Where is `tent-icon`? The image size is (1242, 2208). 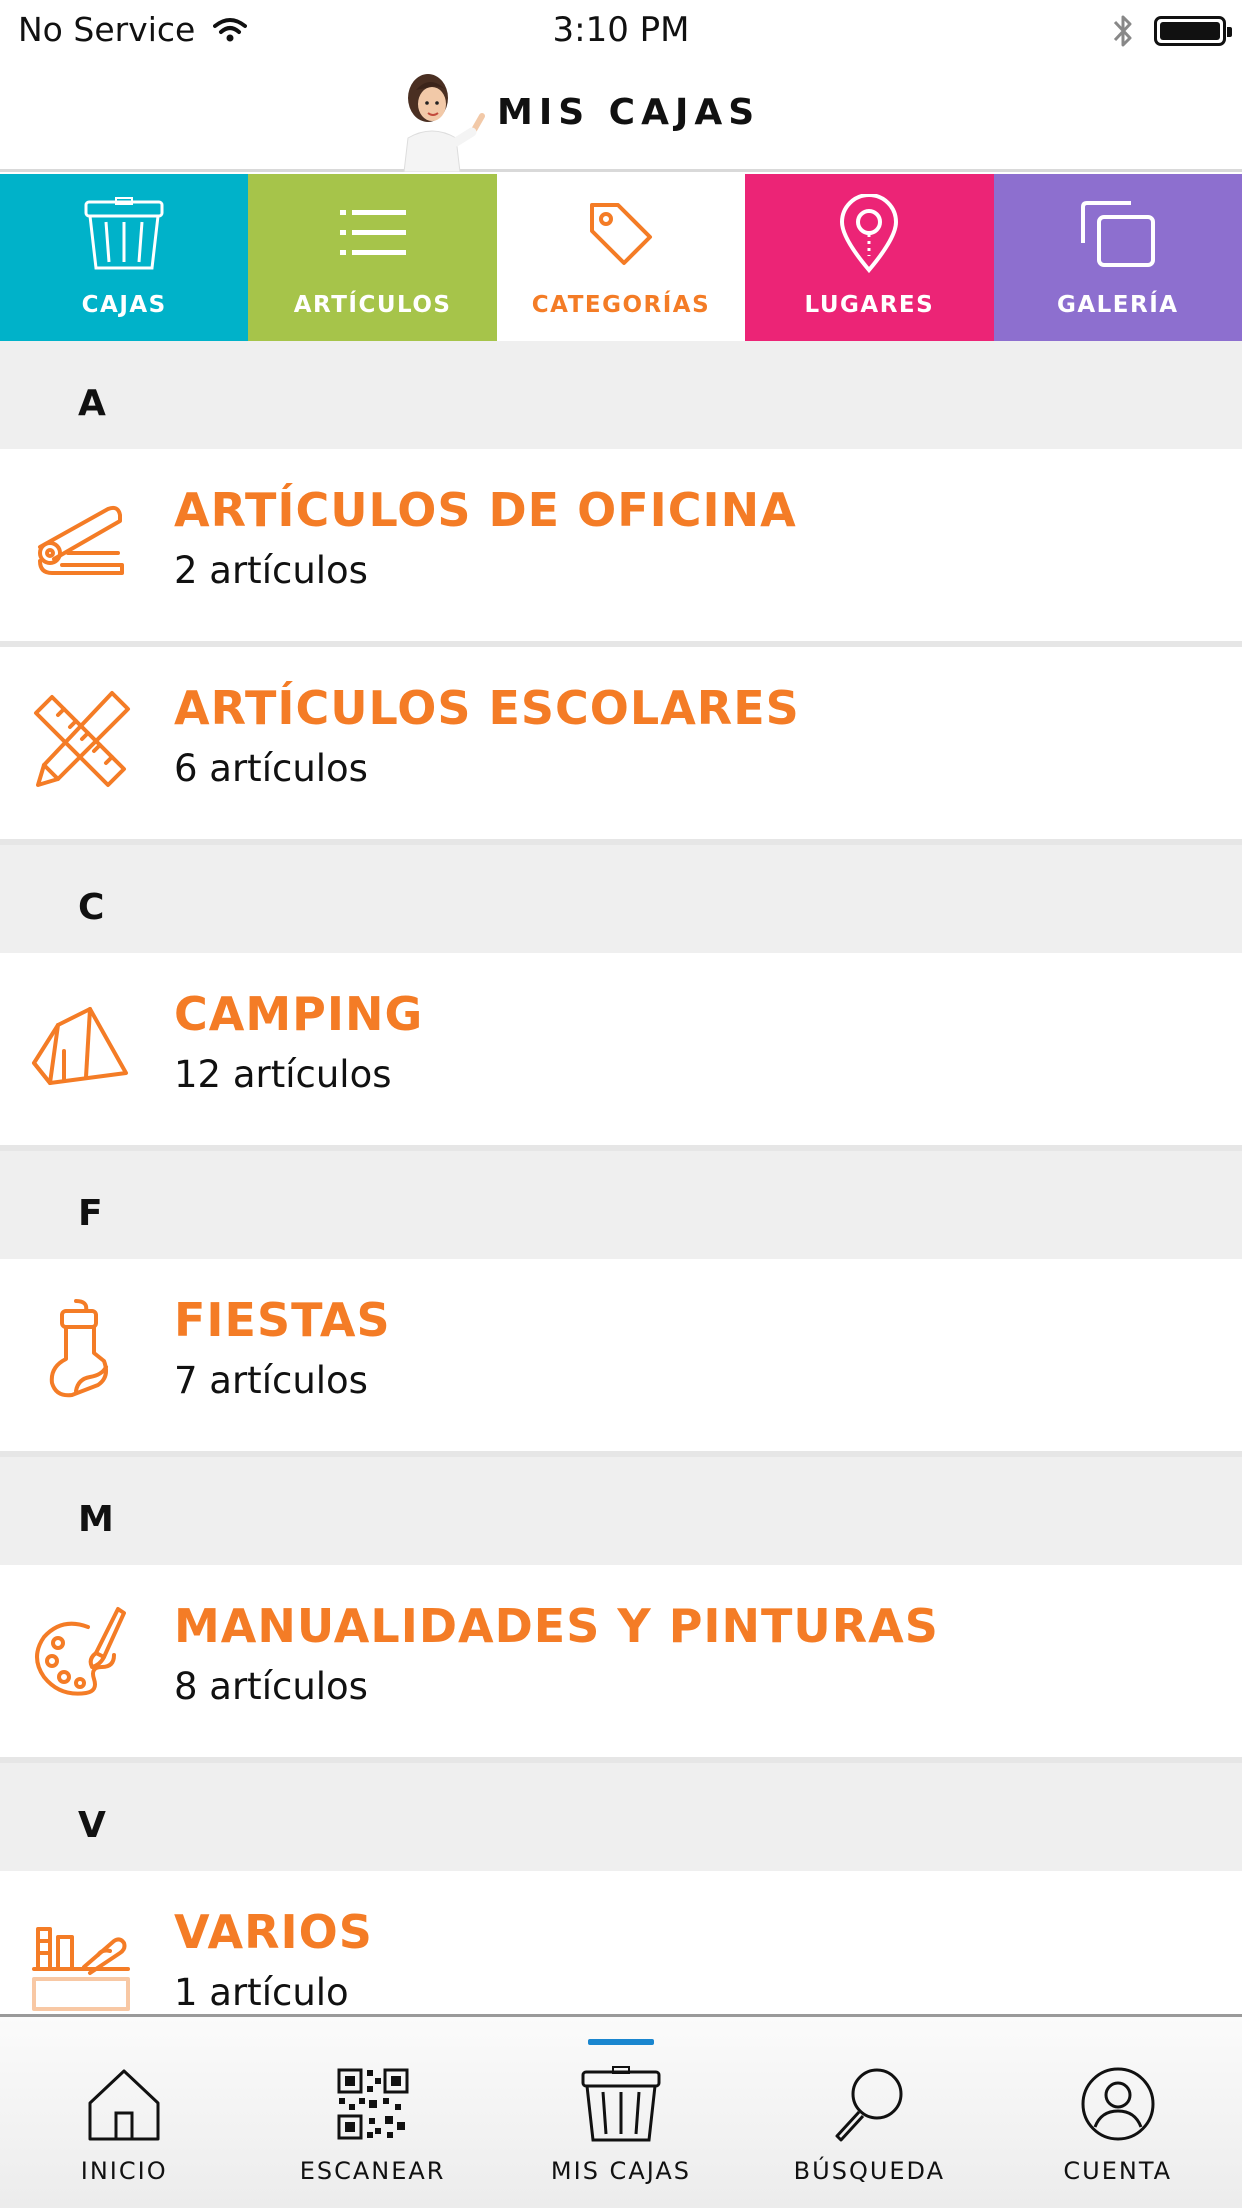
tent-icon is located at coordinates (80, 1046).